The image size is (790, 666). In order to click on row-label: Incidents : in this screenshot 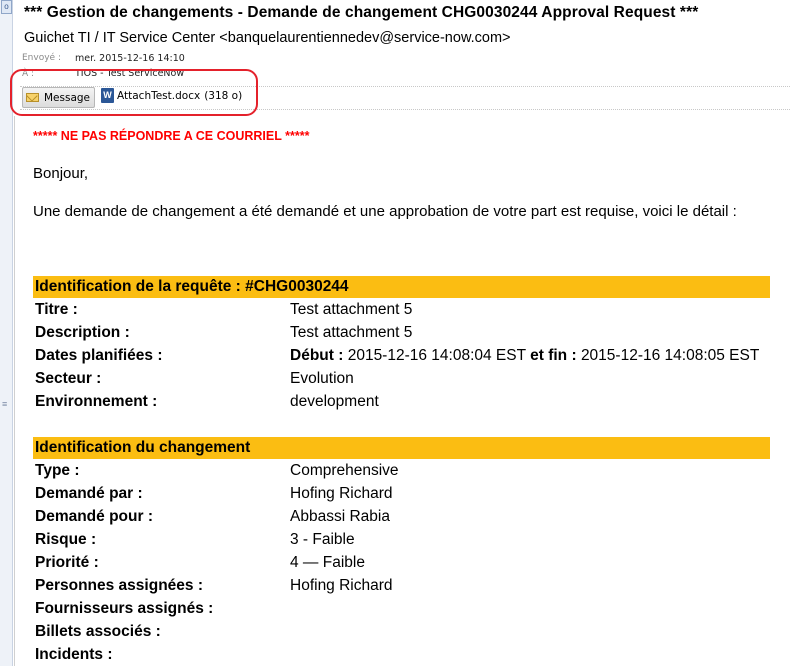, I will do `click(74, 654)`.